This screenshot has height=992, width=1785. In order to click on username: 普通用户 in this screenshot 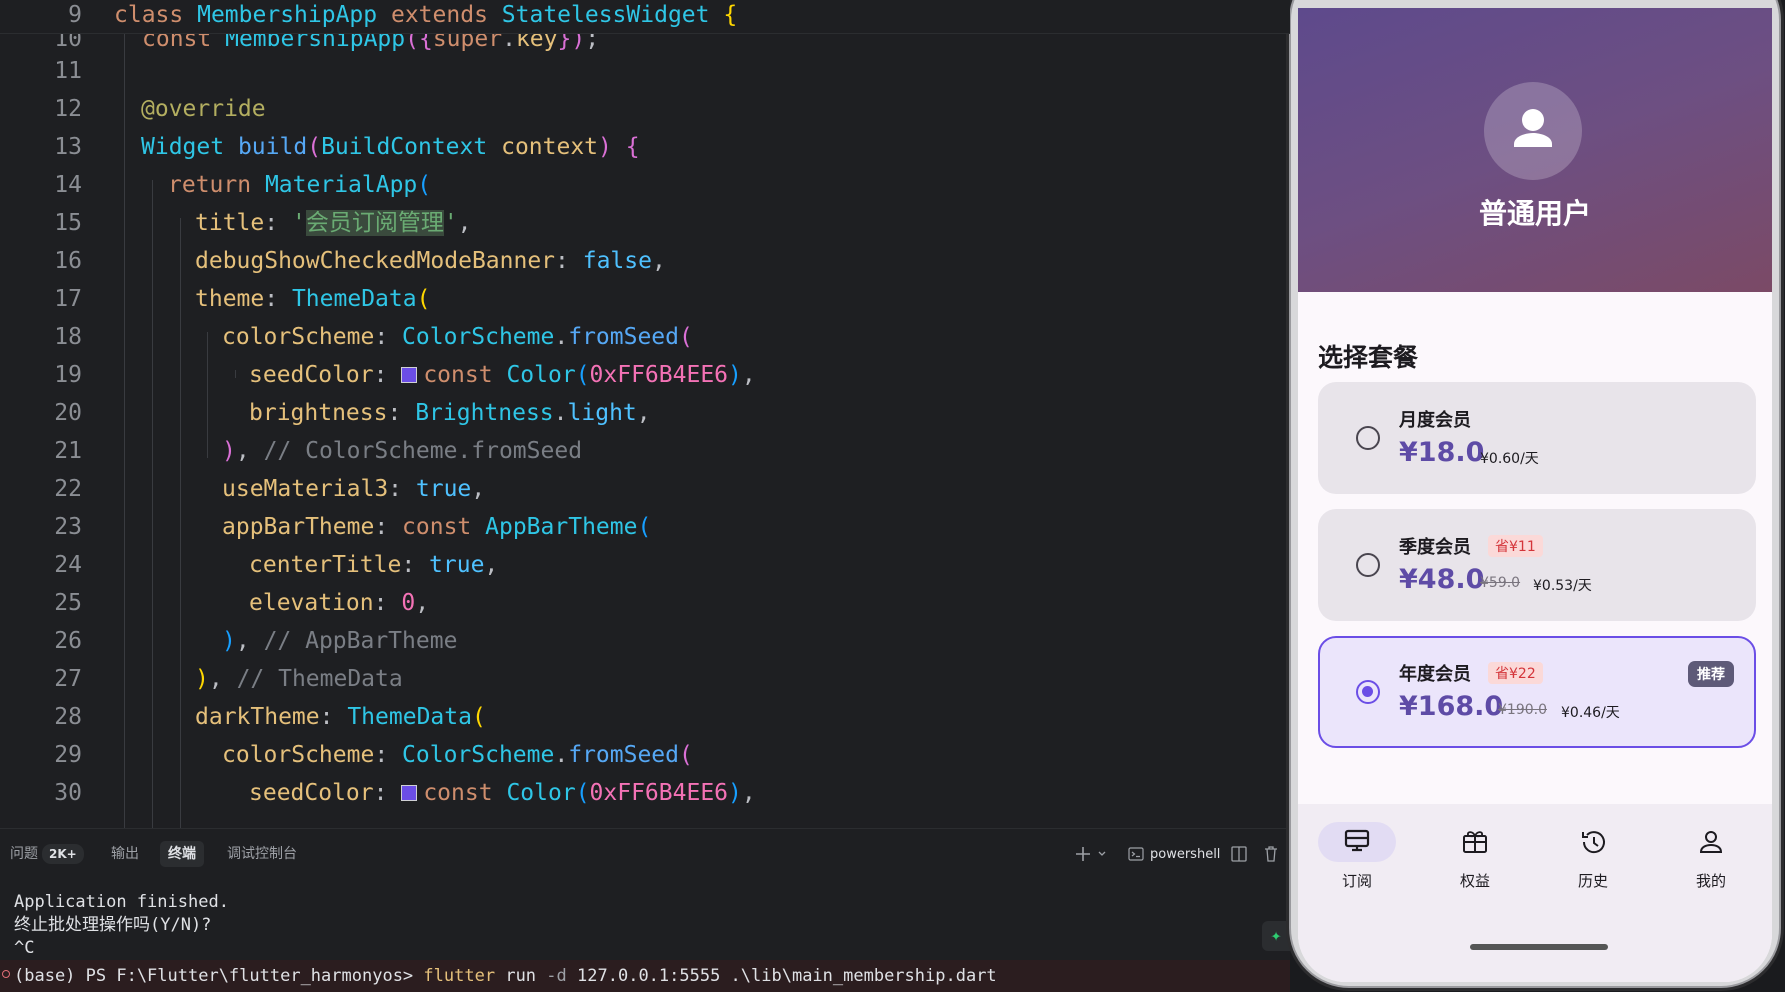, I will do `click(1534, 213)`.